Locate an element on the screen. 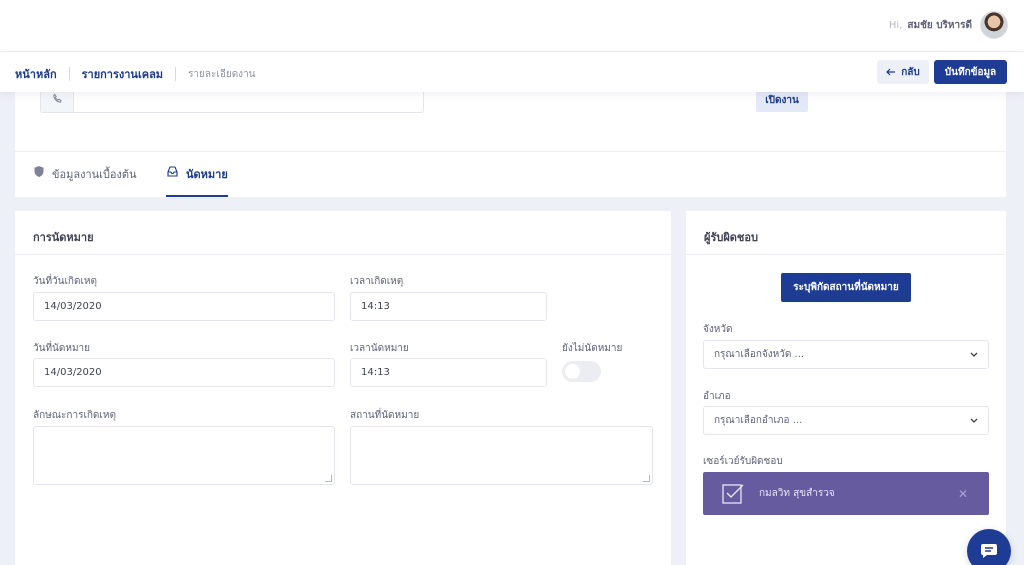 The height and width of the screenshot is (565, 1024). breadcrumb: หน้าหลัก รายการงานเคลม รายละเอียดงาน is located at coordinates (135, 74).